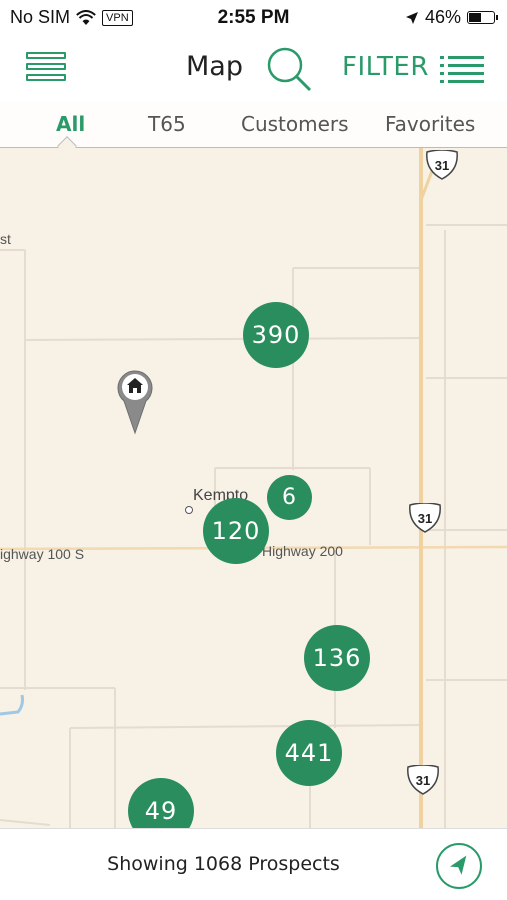 The height and width of the screenshot is (900, 507). I want to click on prospect-count-label: Showing 1068 Prospects, so click(223, 864).